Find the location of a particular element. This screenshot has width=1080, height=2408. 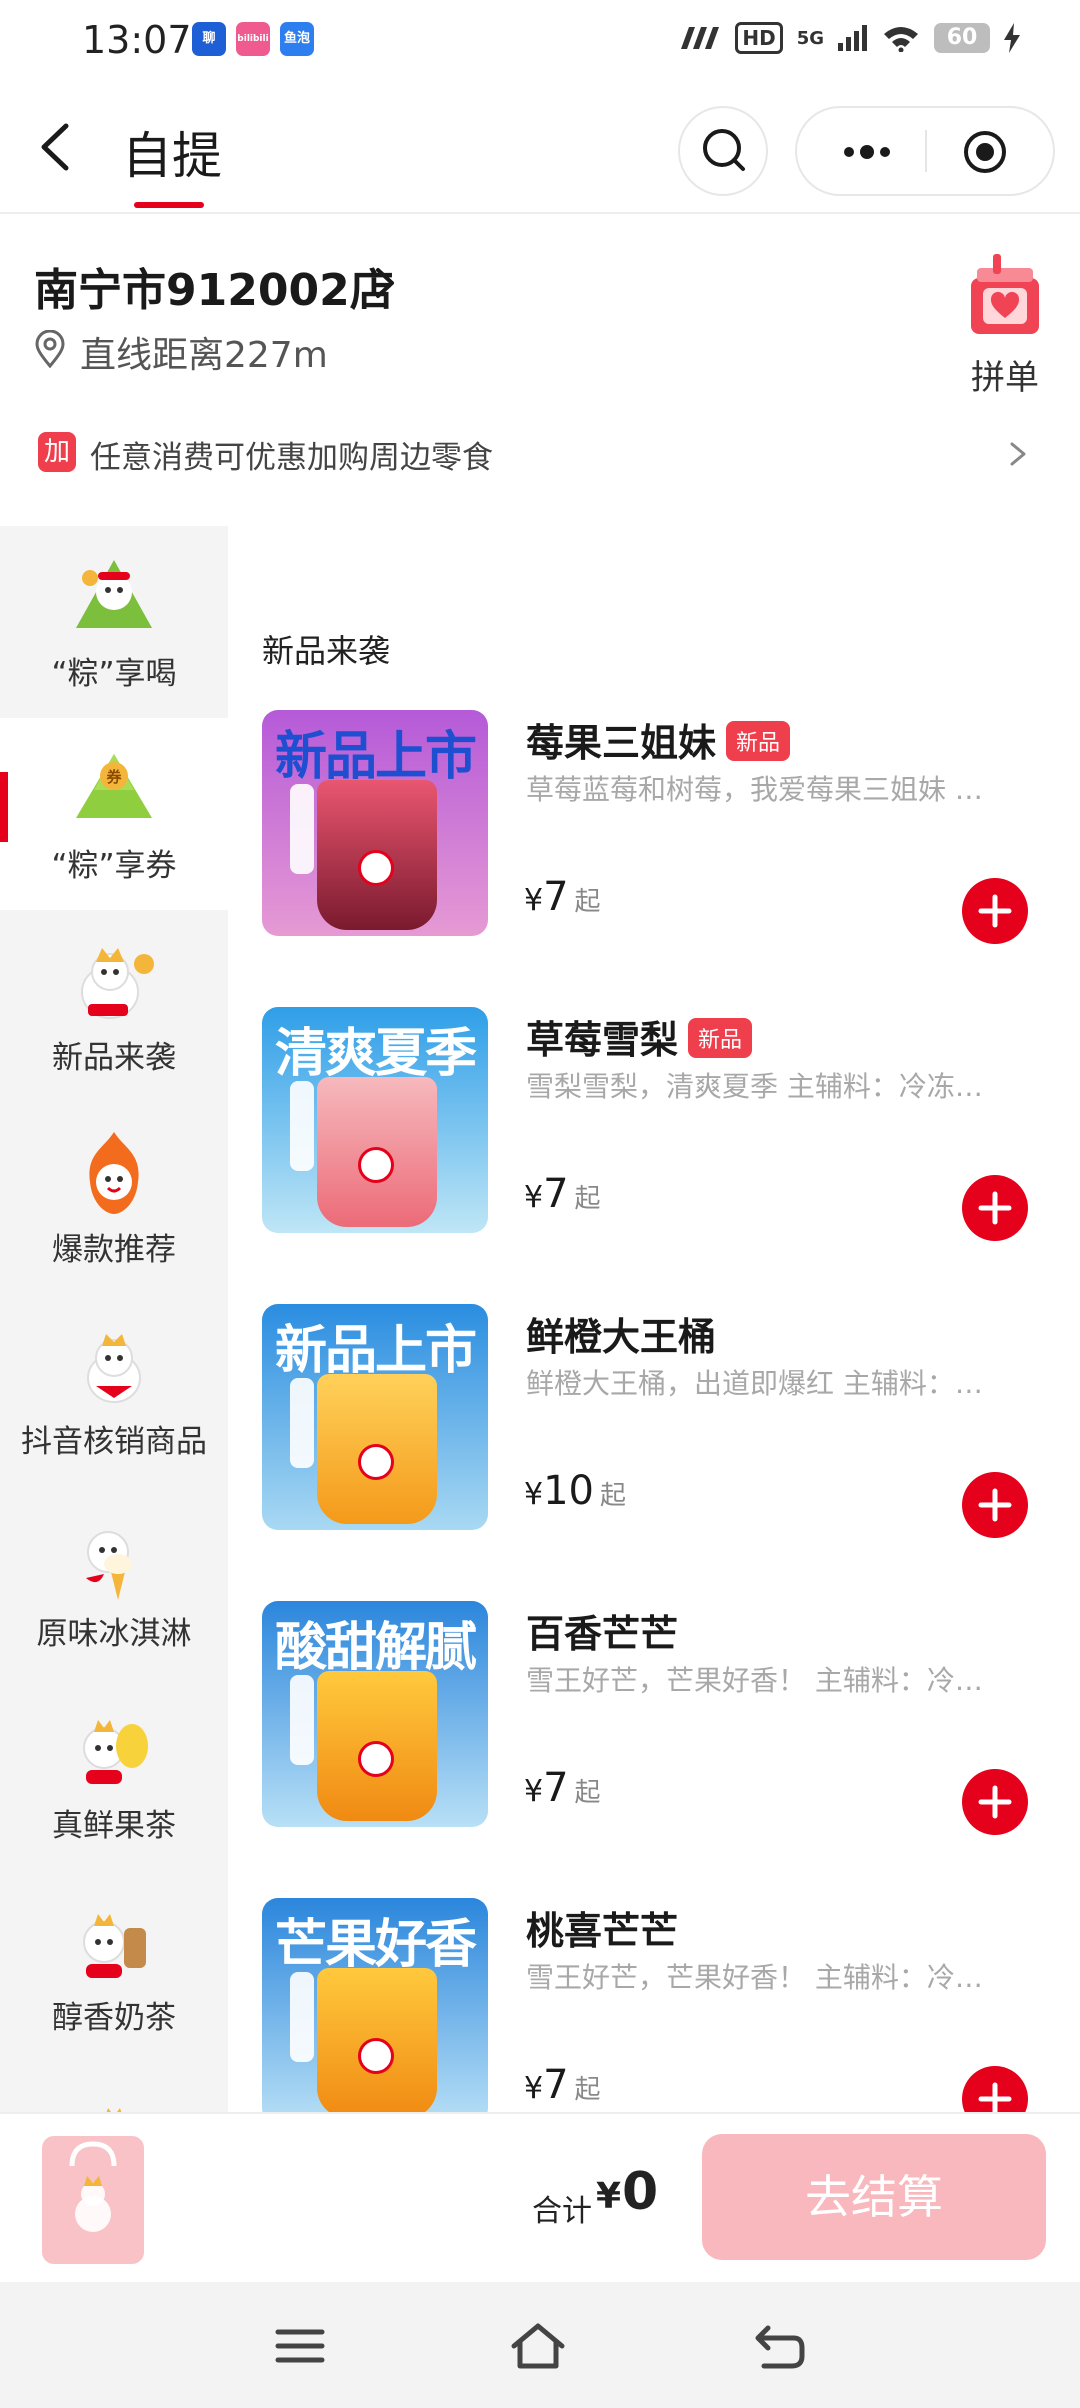

mascot-icon is located at coordinates (114, 2110).